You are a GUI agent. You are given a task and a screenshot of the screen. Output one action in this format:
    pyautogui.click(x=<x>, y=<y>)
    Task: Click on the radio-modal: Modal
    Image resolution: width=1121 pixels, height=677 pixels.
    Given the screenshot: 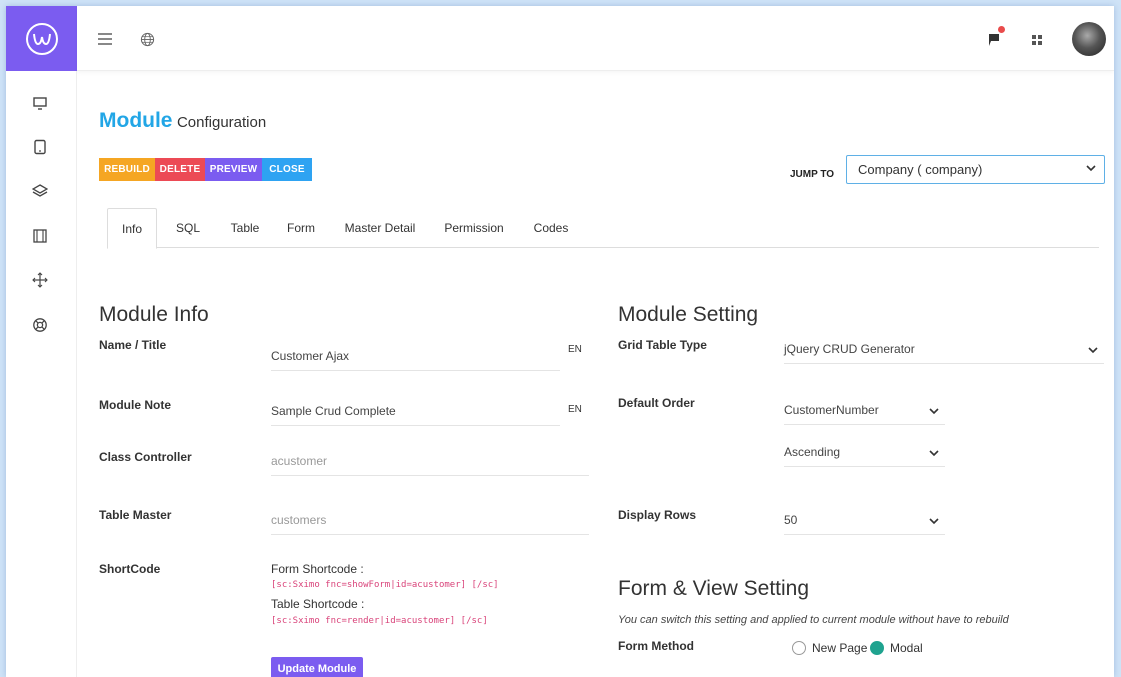 What is the action you would take?
    pyautogui.click(x=896, y=648)
    